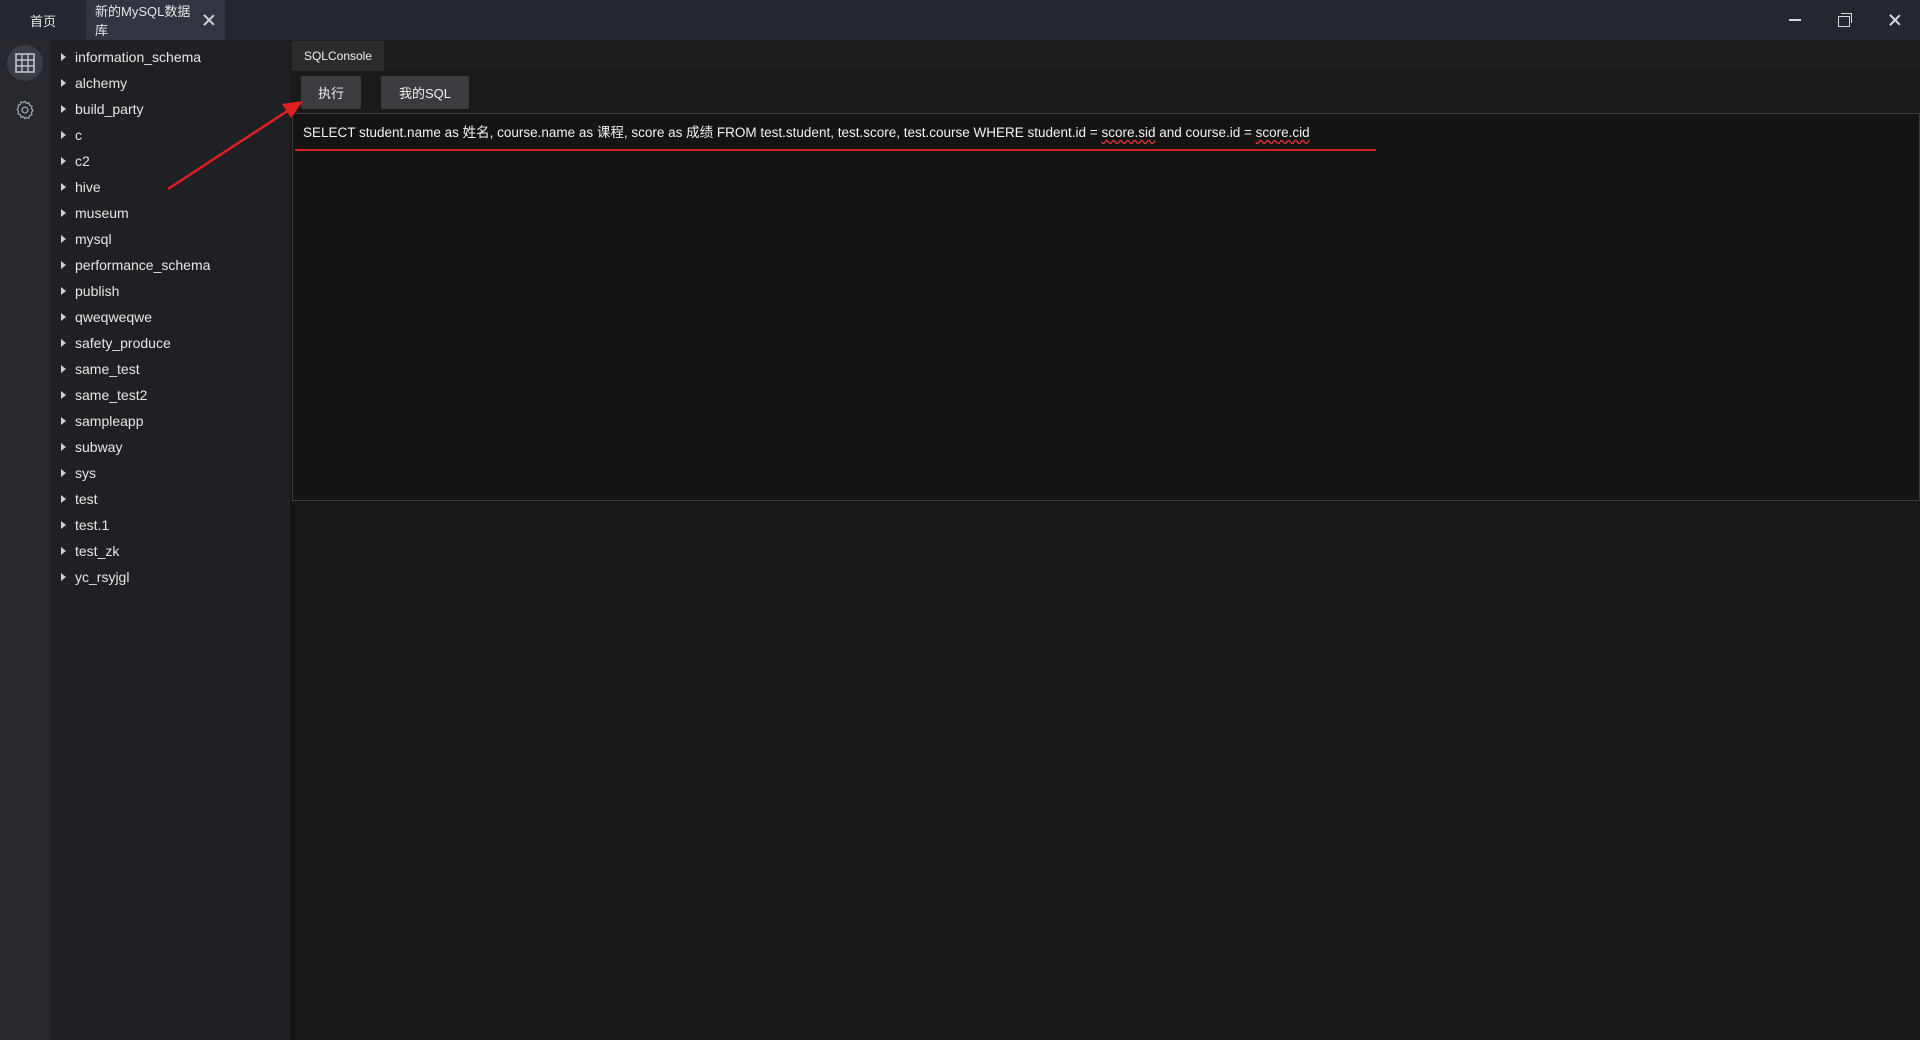 This screenshot has height=1040, width=1920. Describe the element at coordinates (170, 369) in the screenshot. I see `tree-item-same-test: same_test` at that location.